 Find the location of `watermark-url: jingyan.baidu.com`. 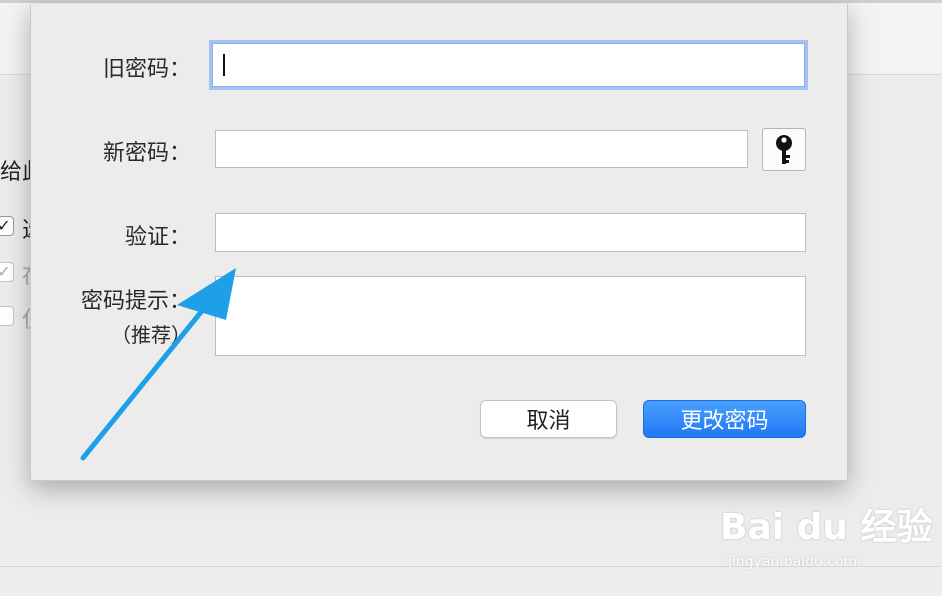

watermark-url: jingyan.baidu.com is located at coordinates (793, 562).